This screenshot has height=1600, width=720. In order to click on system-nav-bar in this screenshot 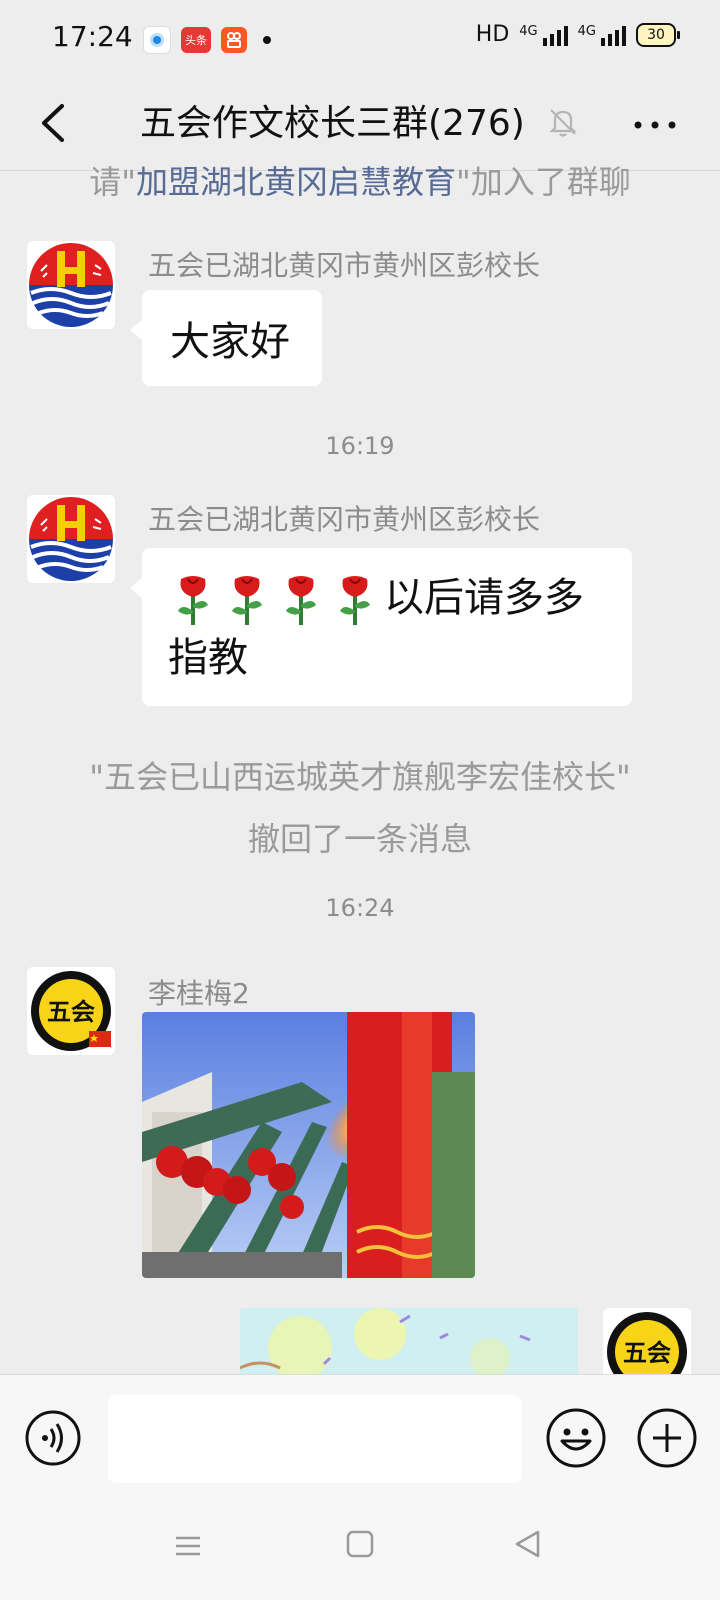, I will do `click(360, 1546)`.